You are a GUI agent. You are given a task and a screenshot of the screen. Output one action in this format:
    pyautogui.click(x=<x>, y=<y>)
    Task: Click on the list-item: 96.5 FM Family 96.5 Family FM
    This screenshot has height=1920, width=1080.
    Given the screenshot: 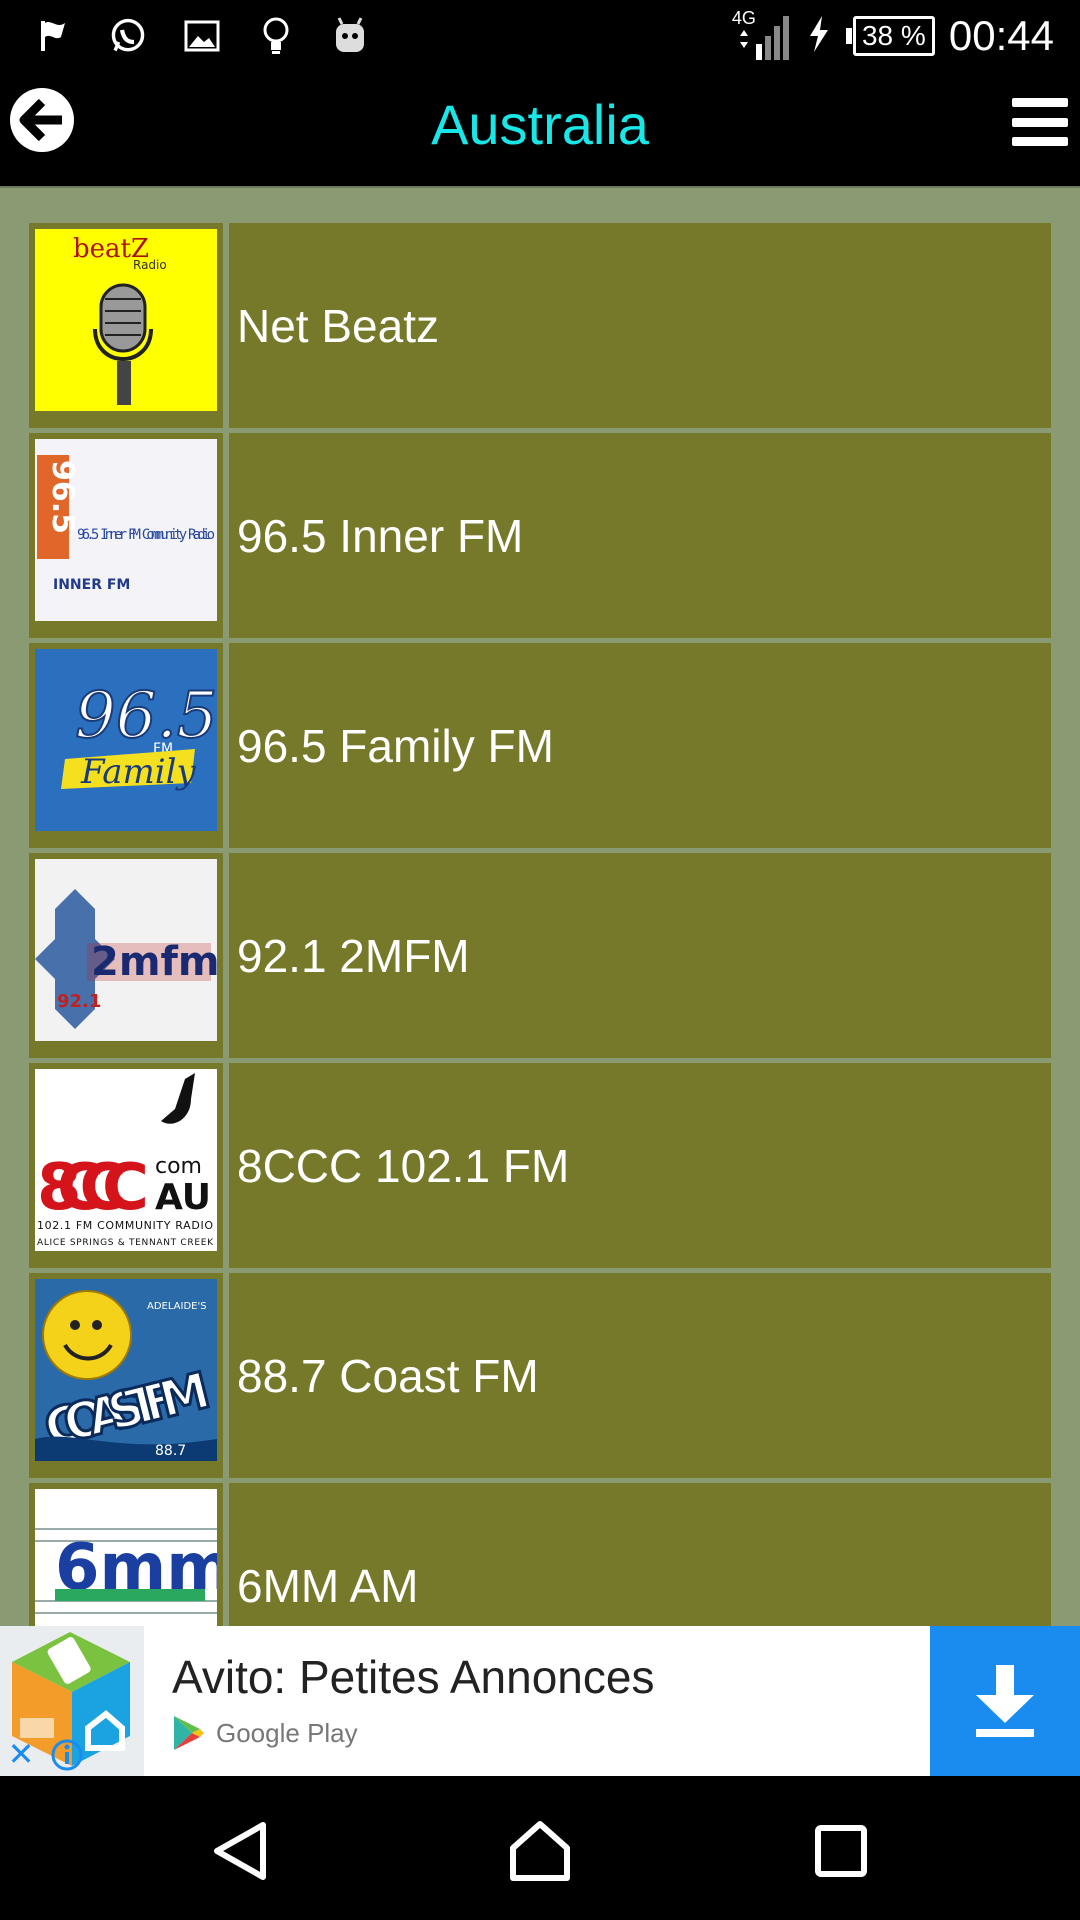 What is the action you would take?
    pyautogui.click(x=540, y=745)
    